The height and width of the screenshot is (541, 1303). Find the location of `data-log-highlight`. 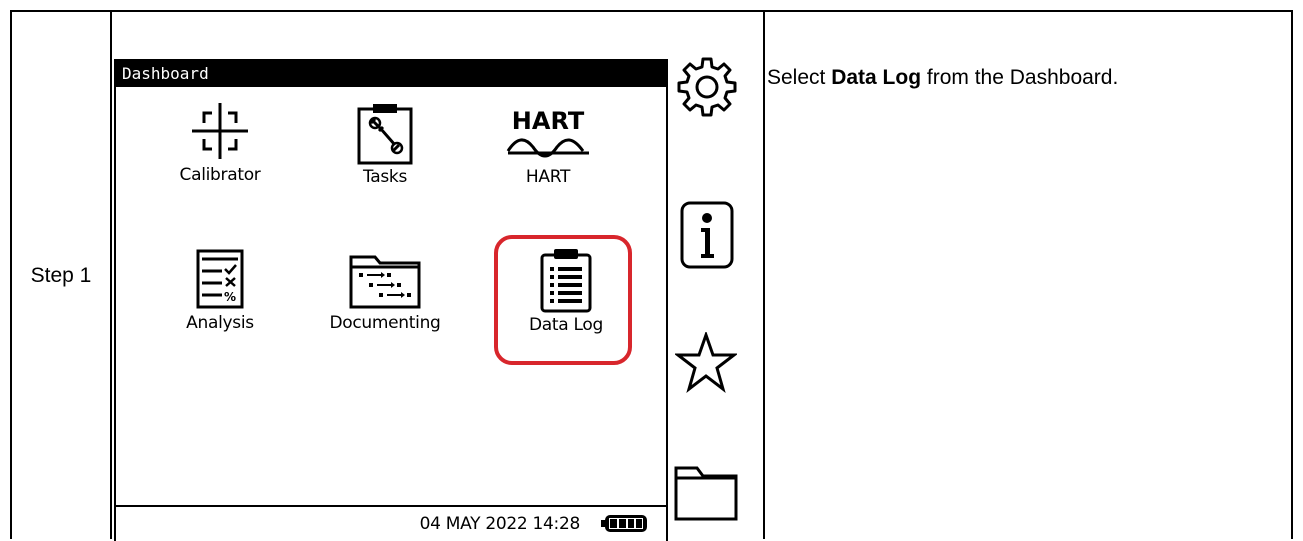

data-log-highlight is located at coordinates (563, 300).